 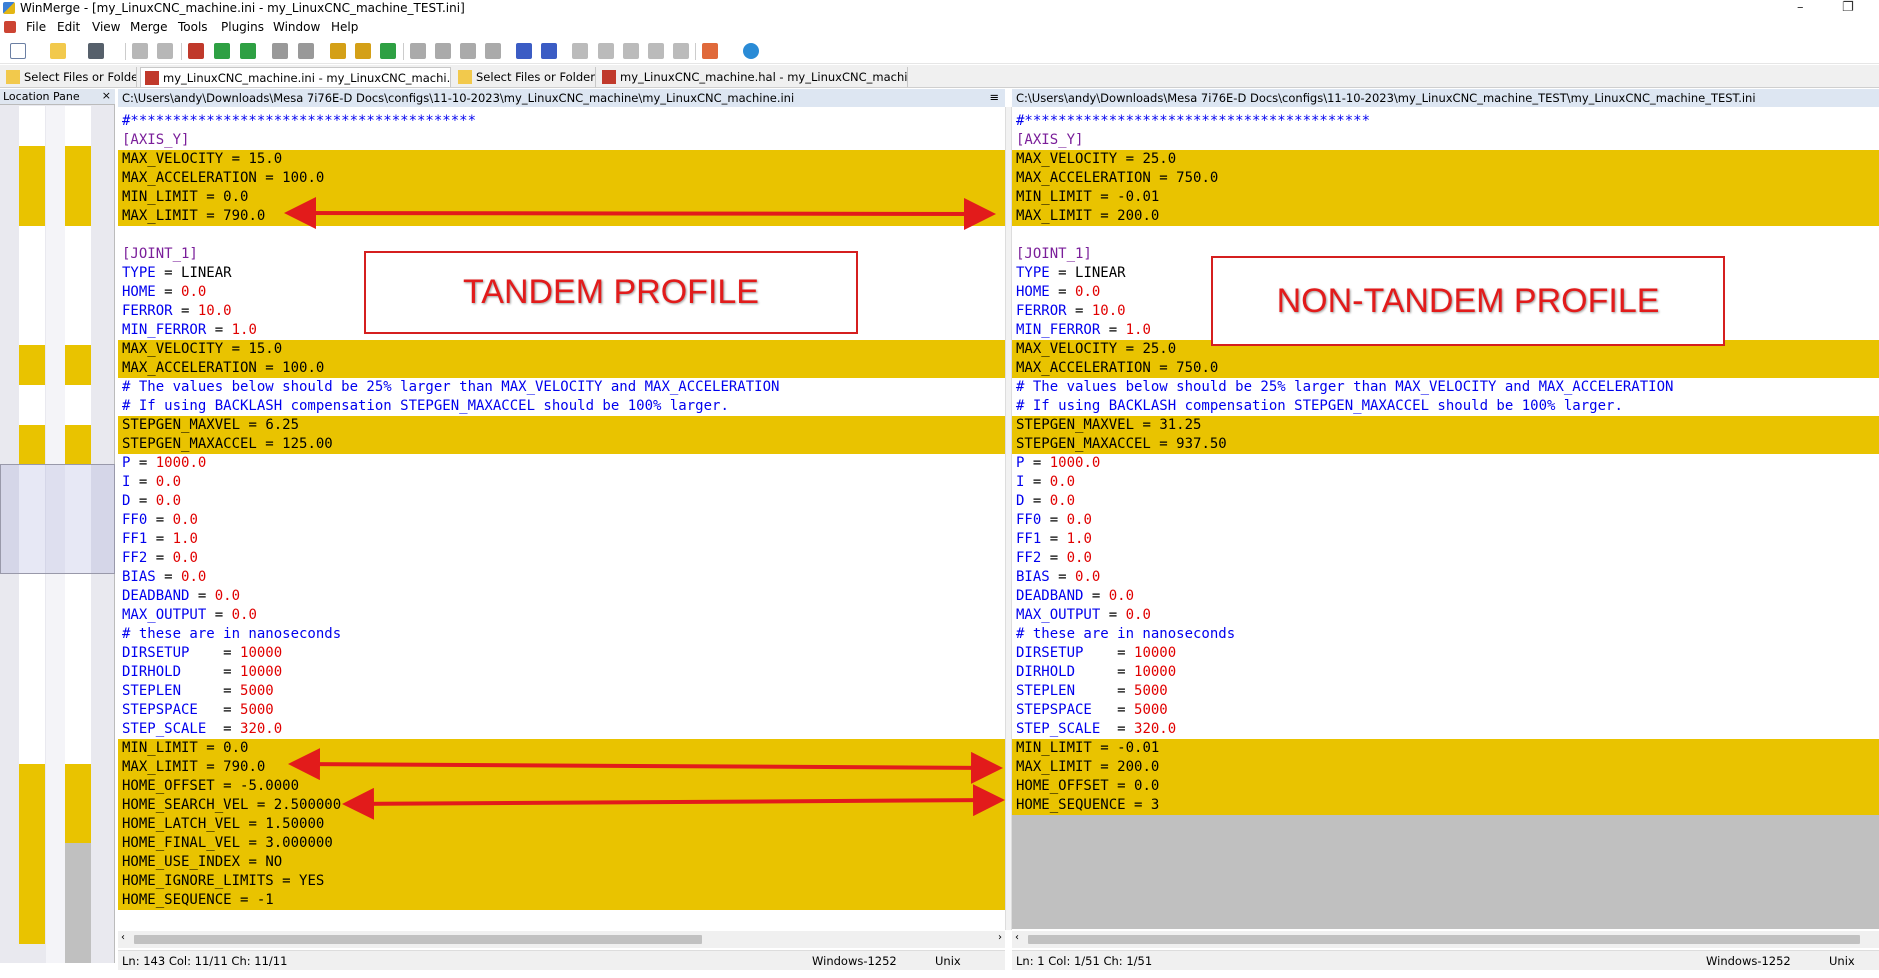 I want to click on right-hscrollbar: ‹, so click(x=1445, y=939).